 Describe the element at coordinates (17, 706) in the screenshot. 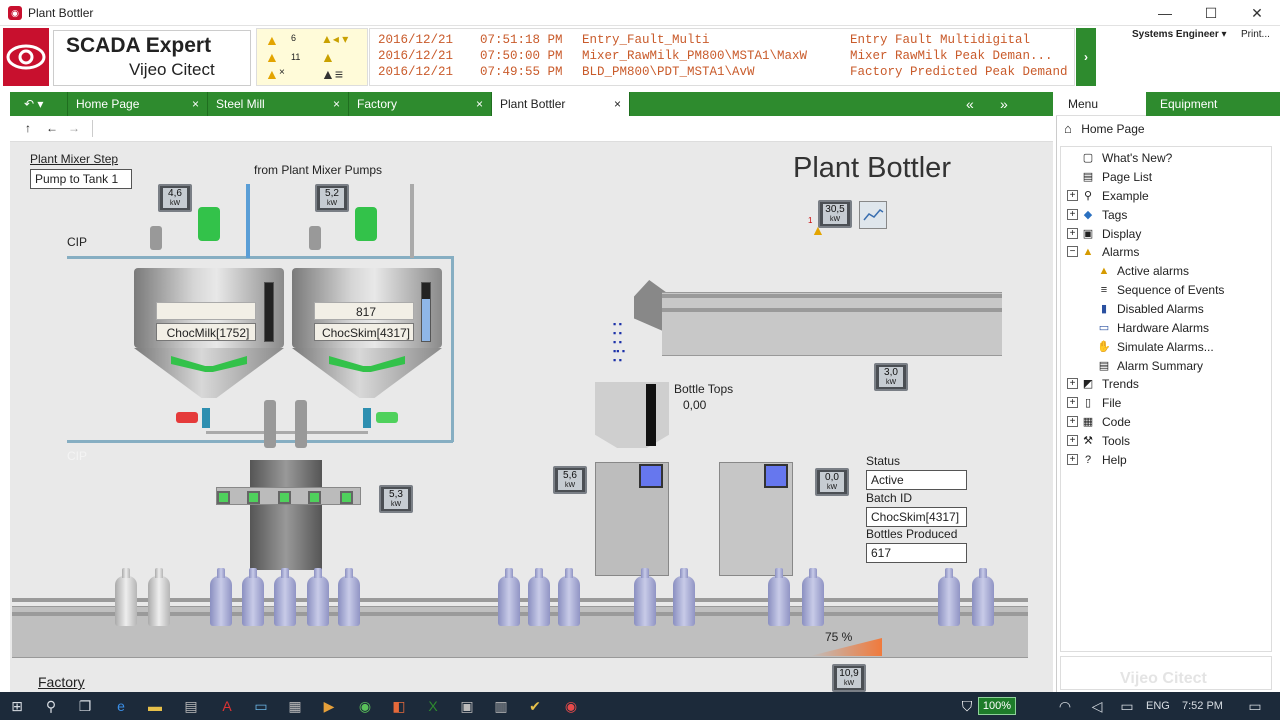

I see `start-icon: ⊞` at that location.